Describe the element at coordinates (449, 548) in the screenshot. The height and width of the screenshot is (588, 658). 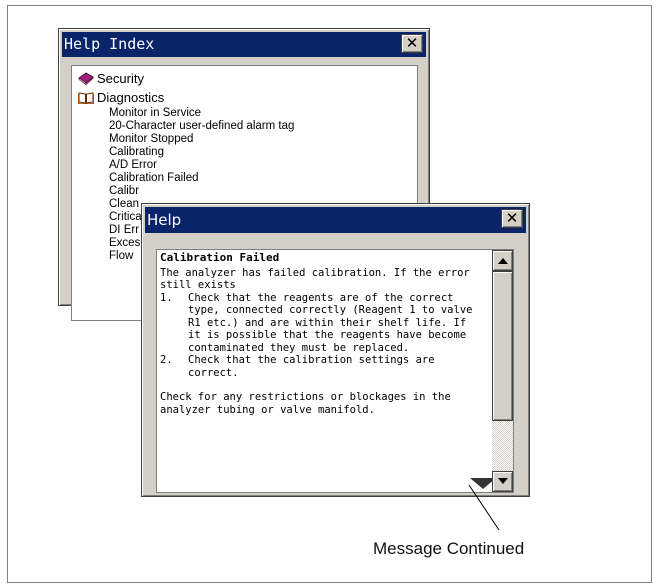
I see `callout-label: Message Continued` at that location.